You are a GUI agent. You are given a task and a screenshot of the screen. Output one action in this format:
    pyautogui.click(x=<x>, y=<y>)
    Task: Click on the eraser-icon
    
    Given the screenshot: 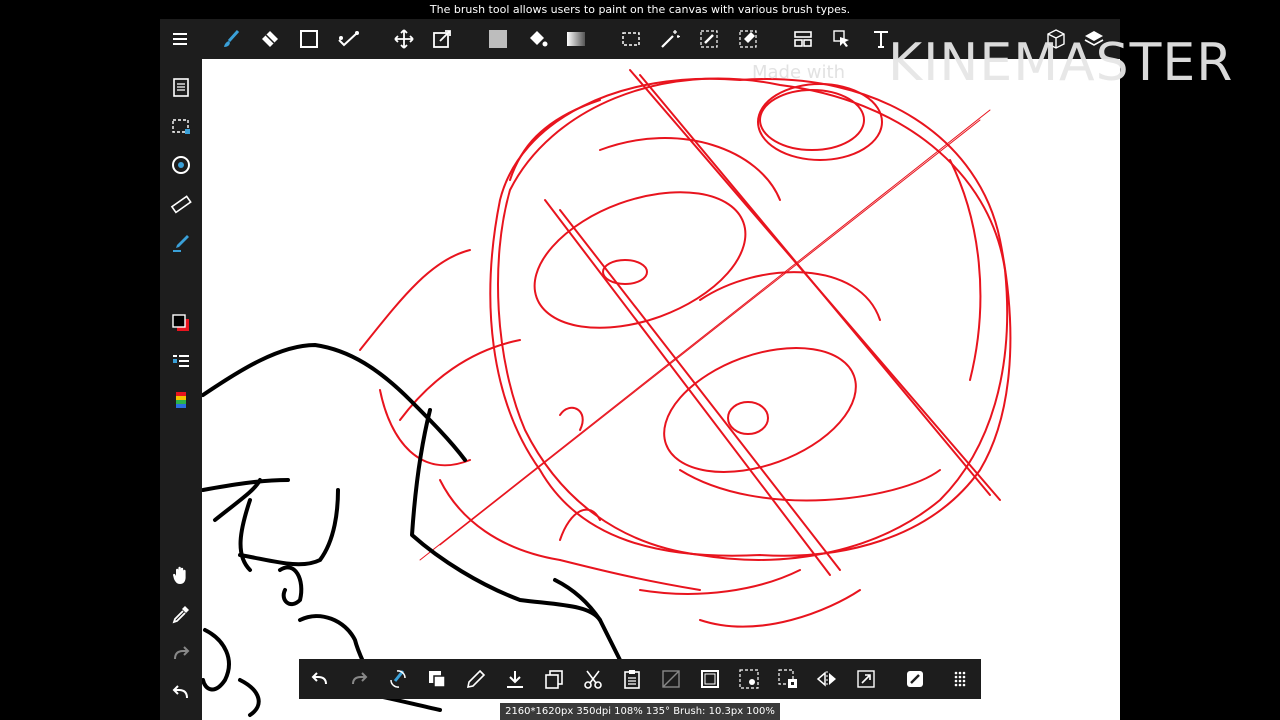 What is the action you would take?
    pyautogui.click(x=270, y=39)
    